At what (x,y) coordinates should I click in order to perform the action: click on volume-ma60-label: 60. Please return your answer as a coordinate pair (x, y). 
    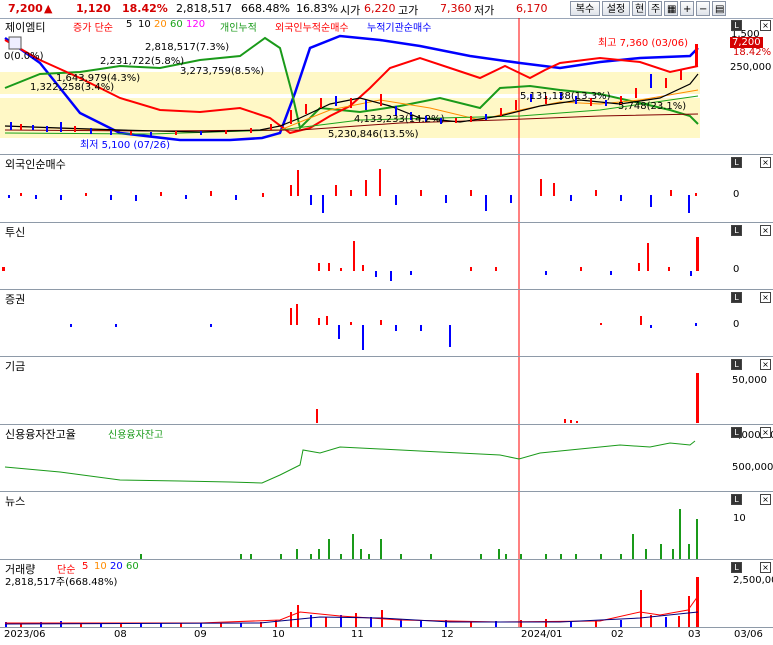
    Looking at the image, I should click on (132, 566).